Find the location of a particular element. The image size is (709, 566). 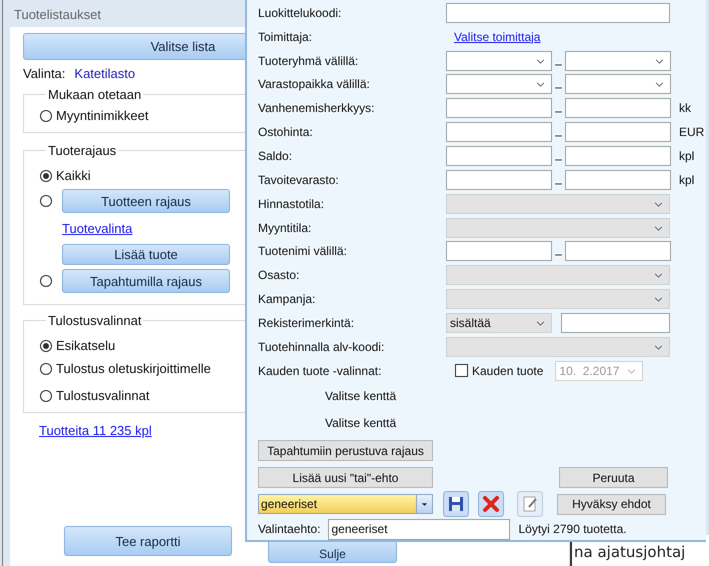

window-title: Tuotelistaukset is located at coordinates (57, 14).